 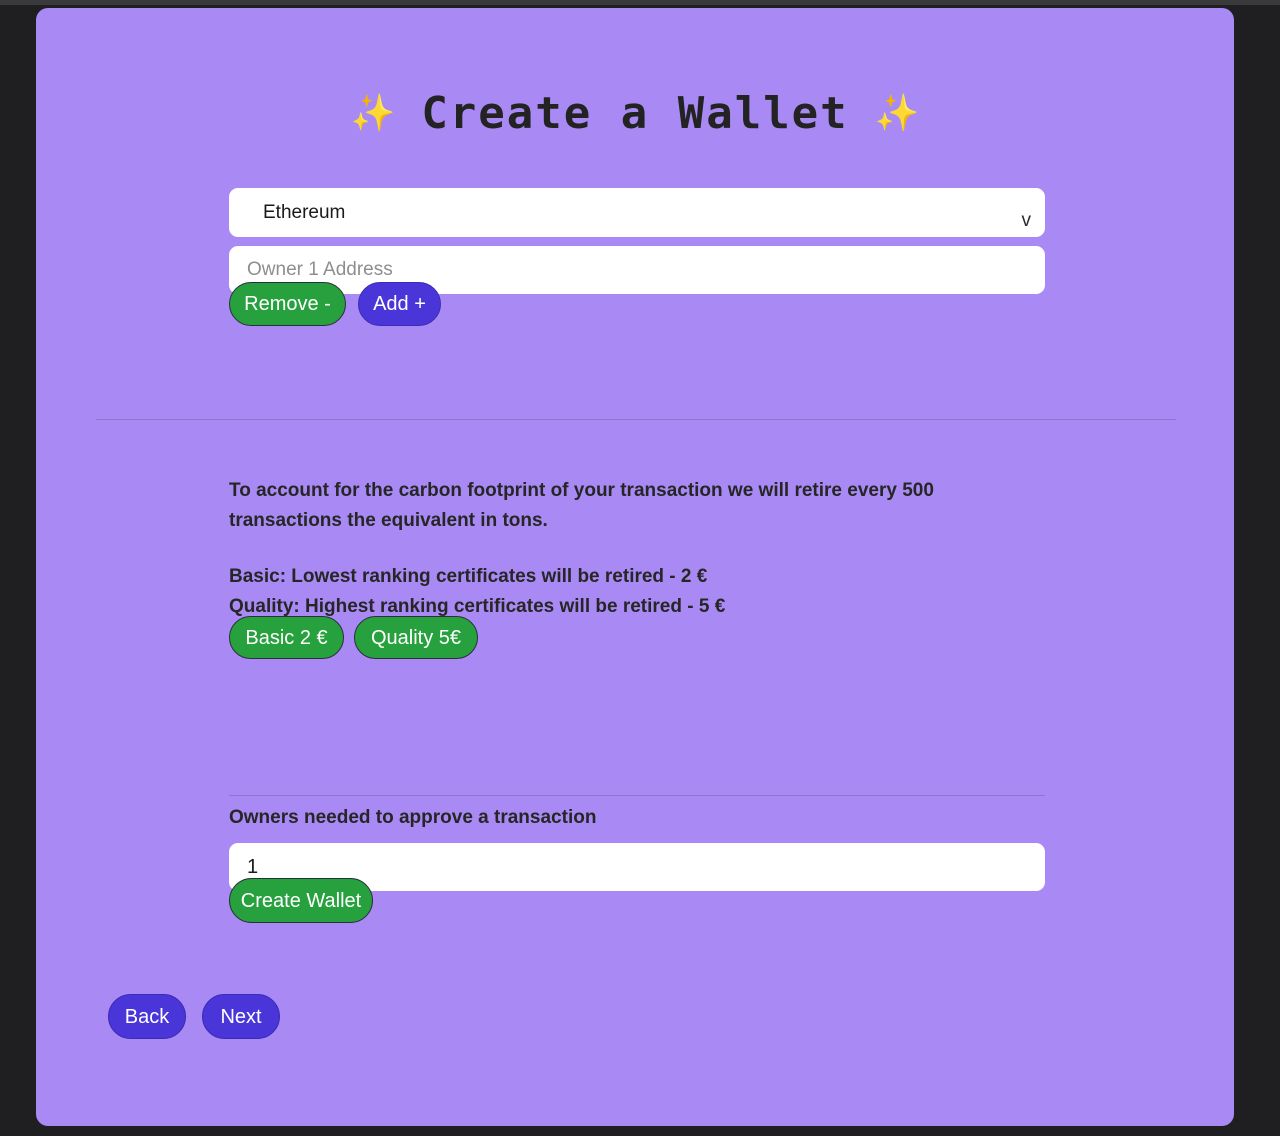 What do you see at coordinates (304, 212) in the screenshot?
I see `blockchain-select-value: Ethereum` at bounding box center [304, 212].